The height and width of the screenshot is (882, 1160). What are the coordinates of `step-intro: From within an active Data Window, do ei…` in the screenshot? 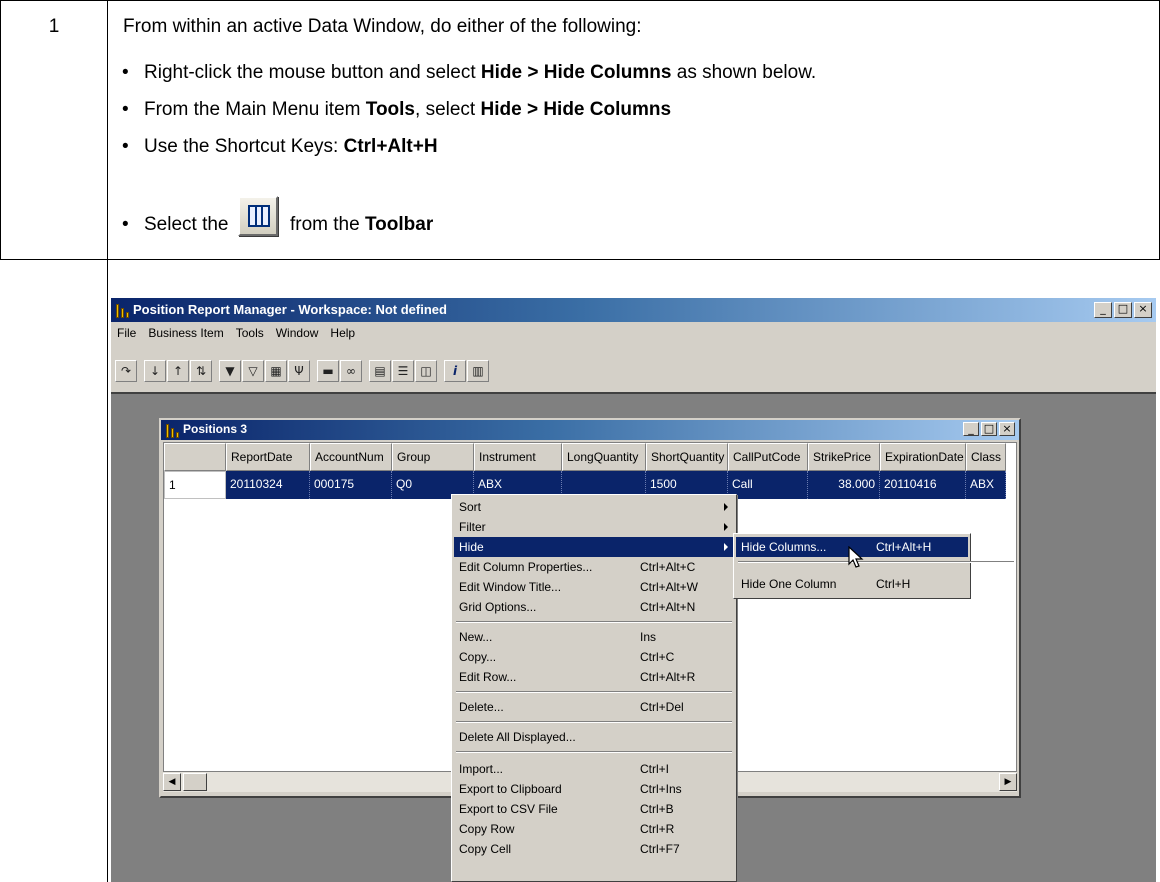 It's located at (382, 26).